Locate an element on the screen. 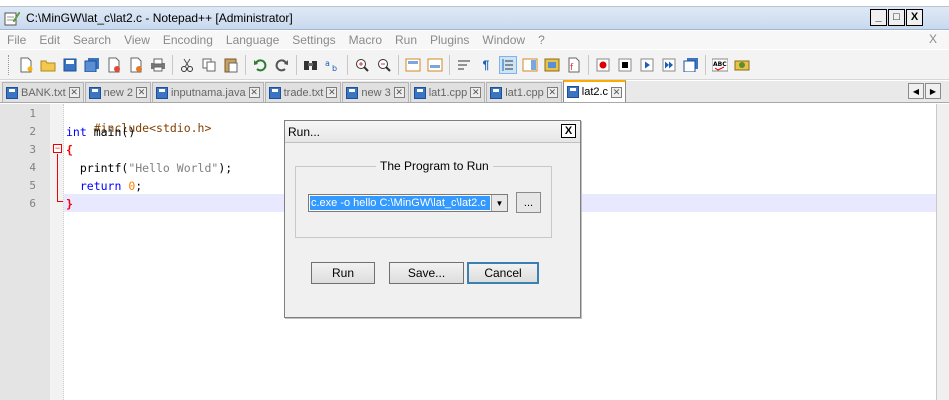 The height and width of the screenshot is (400, 949). word-wrap-icon is located at coordinates (464, 65).